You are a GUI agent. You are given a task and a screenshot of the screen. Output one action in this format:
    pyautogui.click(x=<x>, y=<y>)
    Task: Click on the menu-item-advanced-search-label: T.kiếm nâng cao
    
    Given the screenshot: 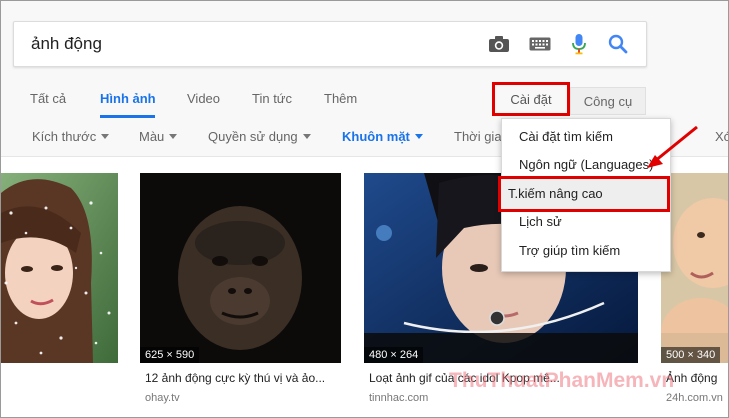 What is the action you would take?
    pyautogui.click(x=555, y=193)
    